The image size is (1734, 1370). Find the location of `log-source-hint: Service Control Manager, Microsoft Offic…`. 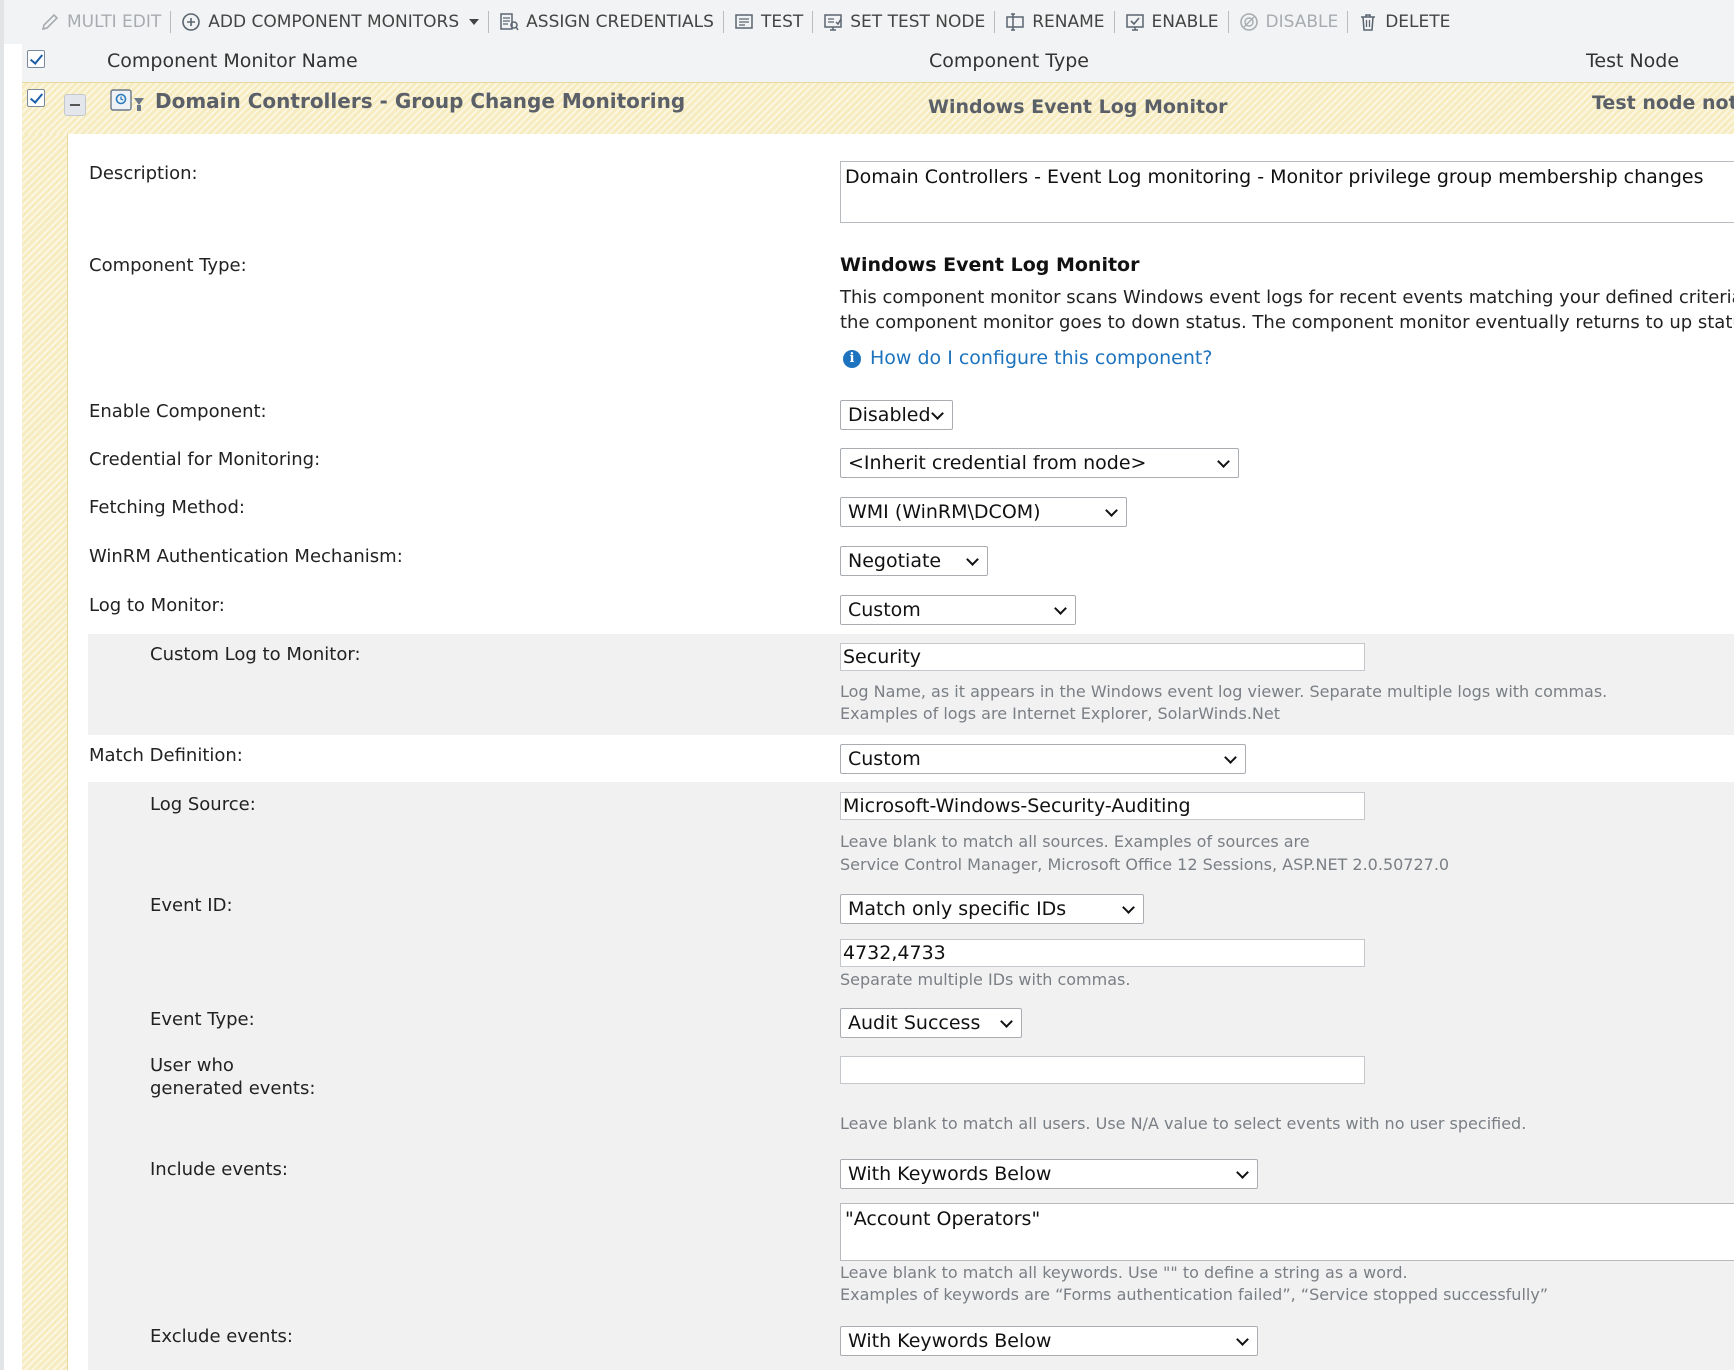

log-source-hint: Service Control Manager, Microsoft Offic… is located at coordinates (1145, 864).